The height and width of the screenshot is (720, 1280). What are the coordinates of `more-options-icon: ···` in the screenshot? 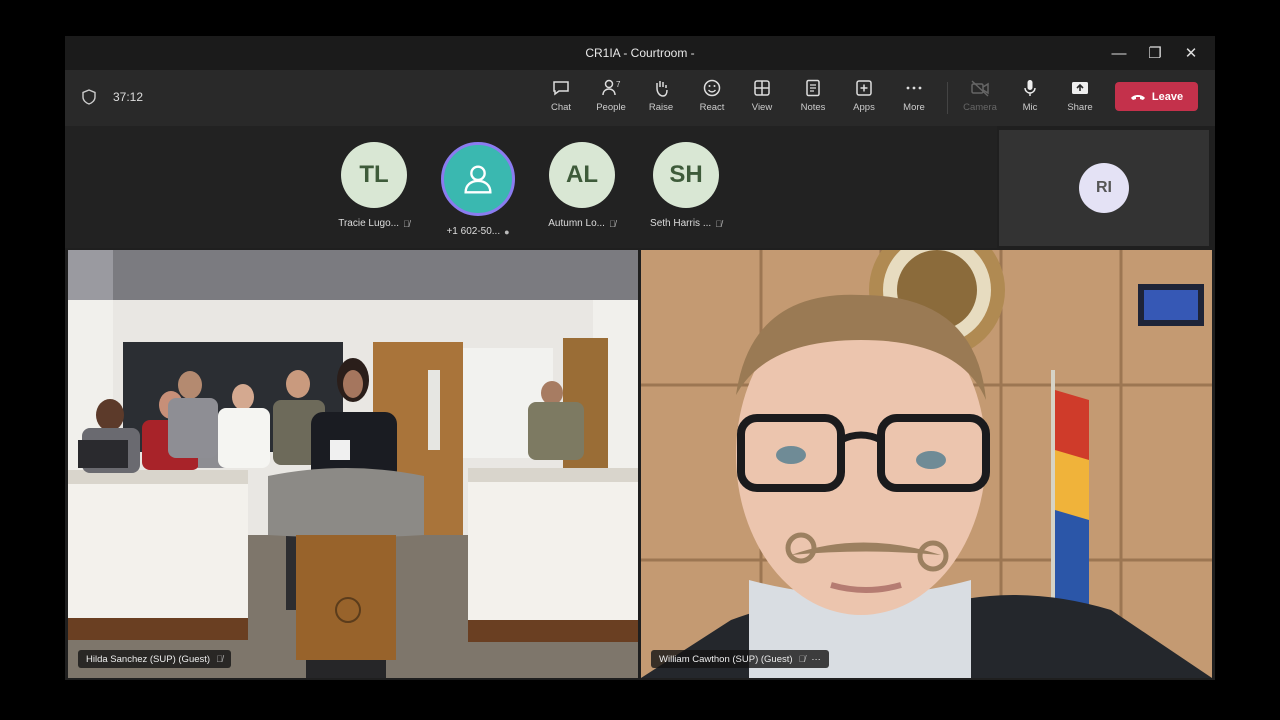 It's located at (816, 659).